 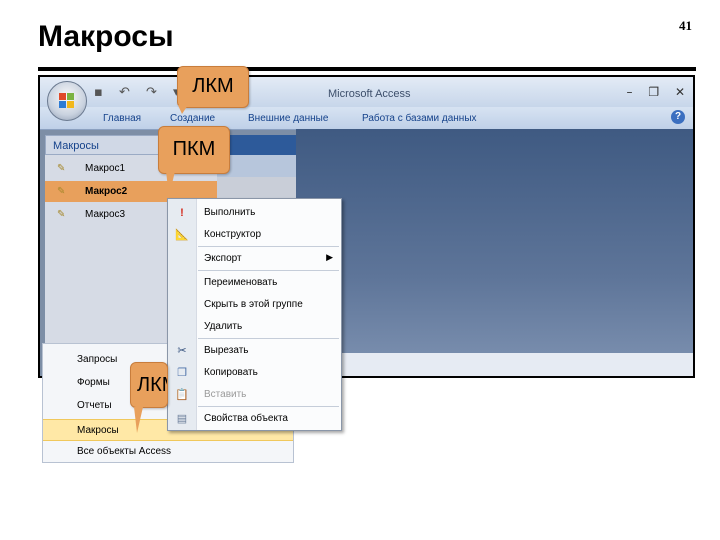 I want to click on nav-item-label: Макрос1, so click(x=105, y=168).